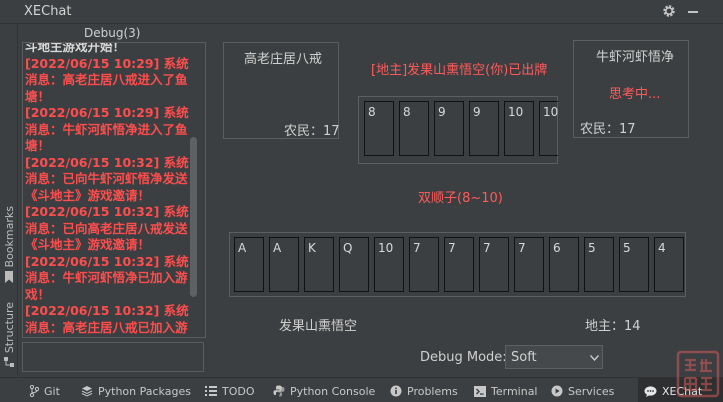 The image size is (723, 402). Describe the element at coordinates (107, 320) in the screenshot. I see `log-message: [2022/06/15 10:32] 系统消息：高老庄居八戒已加入游戏！` at that location.